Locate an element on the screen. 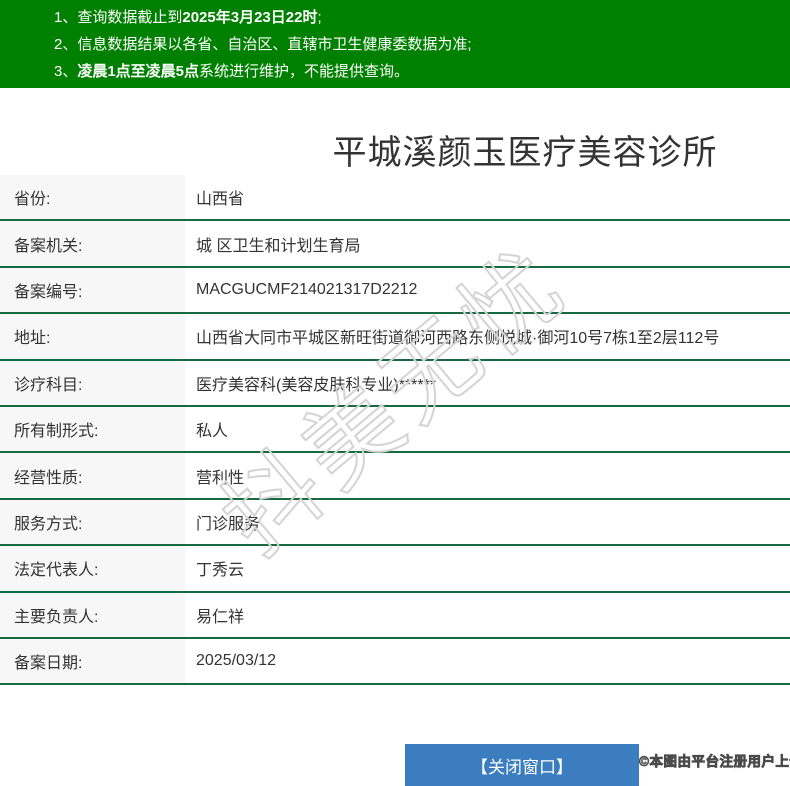  notice-line-1: 1、查询数据截止到2025年3月23日22时; is located at coordinates (417, 17).